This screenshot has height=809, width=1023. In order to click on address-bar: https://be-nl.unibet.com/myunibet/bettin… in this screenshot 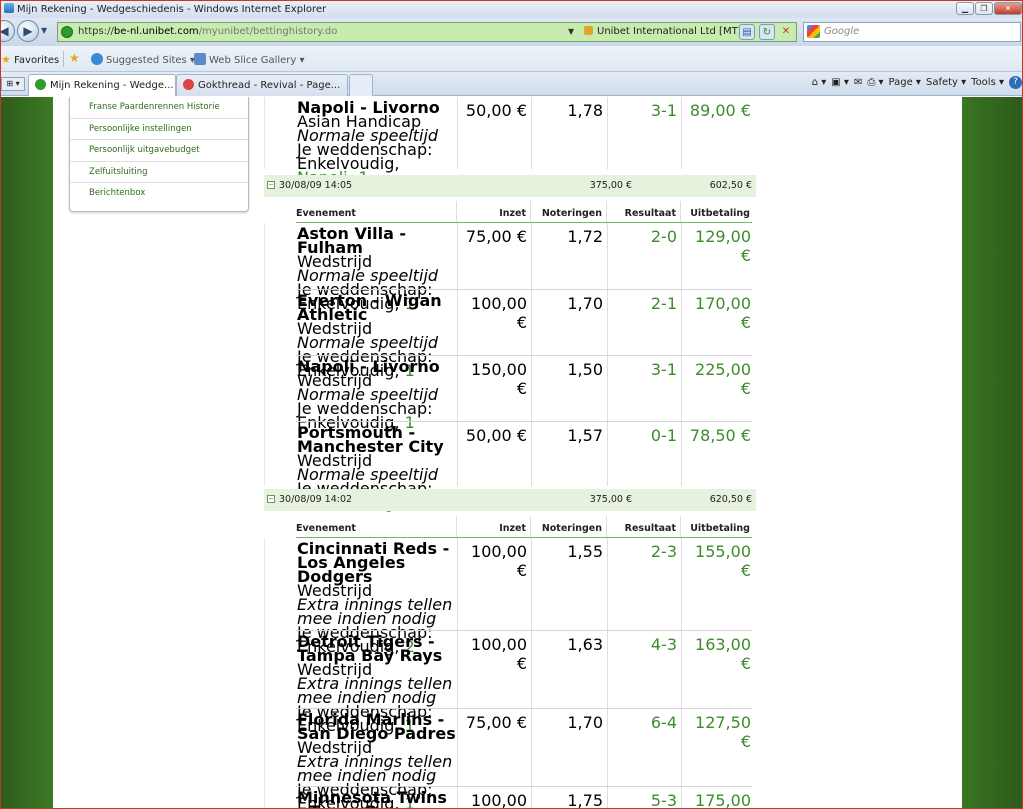, I will do `click(427, 32)`.